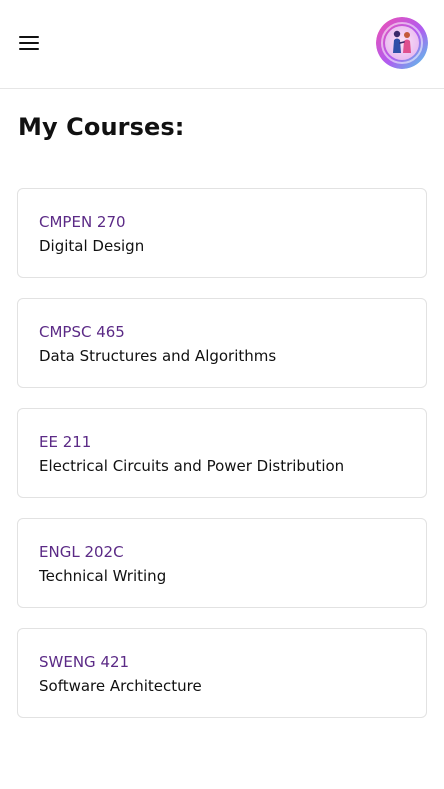  What do you see at coordinates (103, 576) in the screenshot?
I see `course-name: Technical Writing` at bounding box center [103, 576].